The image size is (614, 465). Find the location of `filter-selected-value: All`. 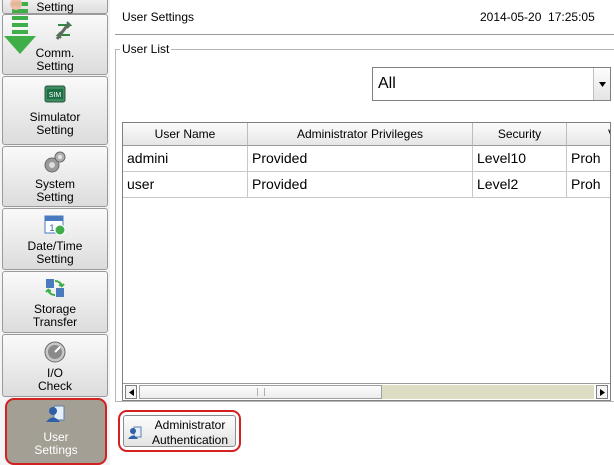

filter-selected-value: All is located at coordinates (387, 83).